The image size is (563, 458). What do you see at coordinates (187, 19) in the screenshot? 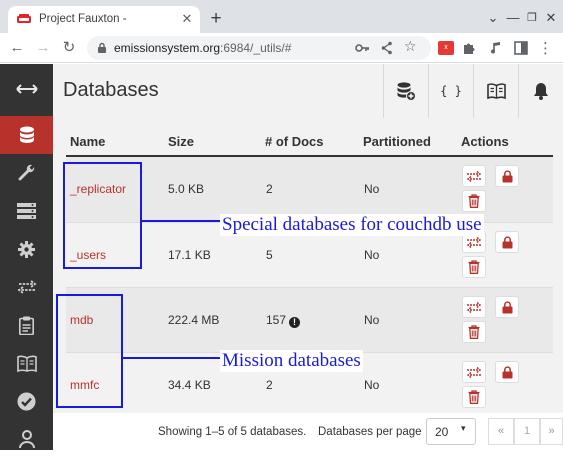
I see `close-tab-icon: ✕` at bounding box center [187, 19].